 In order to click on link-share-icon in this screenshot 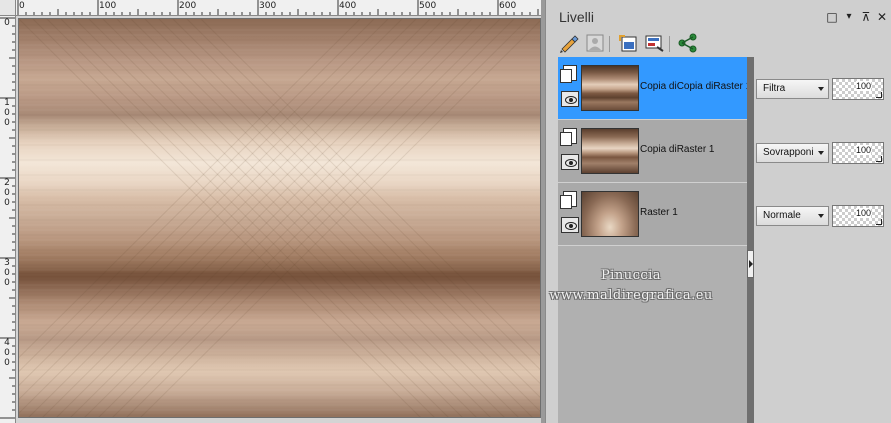, I will do `click(688, 43)`.